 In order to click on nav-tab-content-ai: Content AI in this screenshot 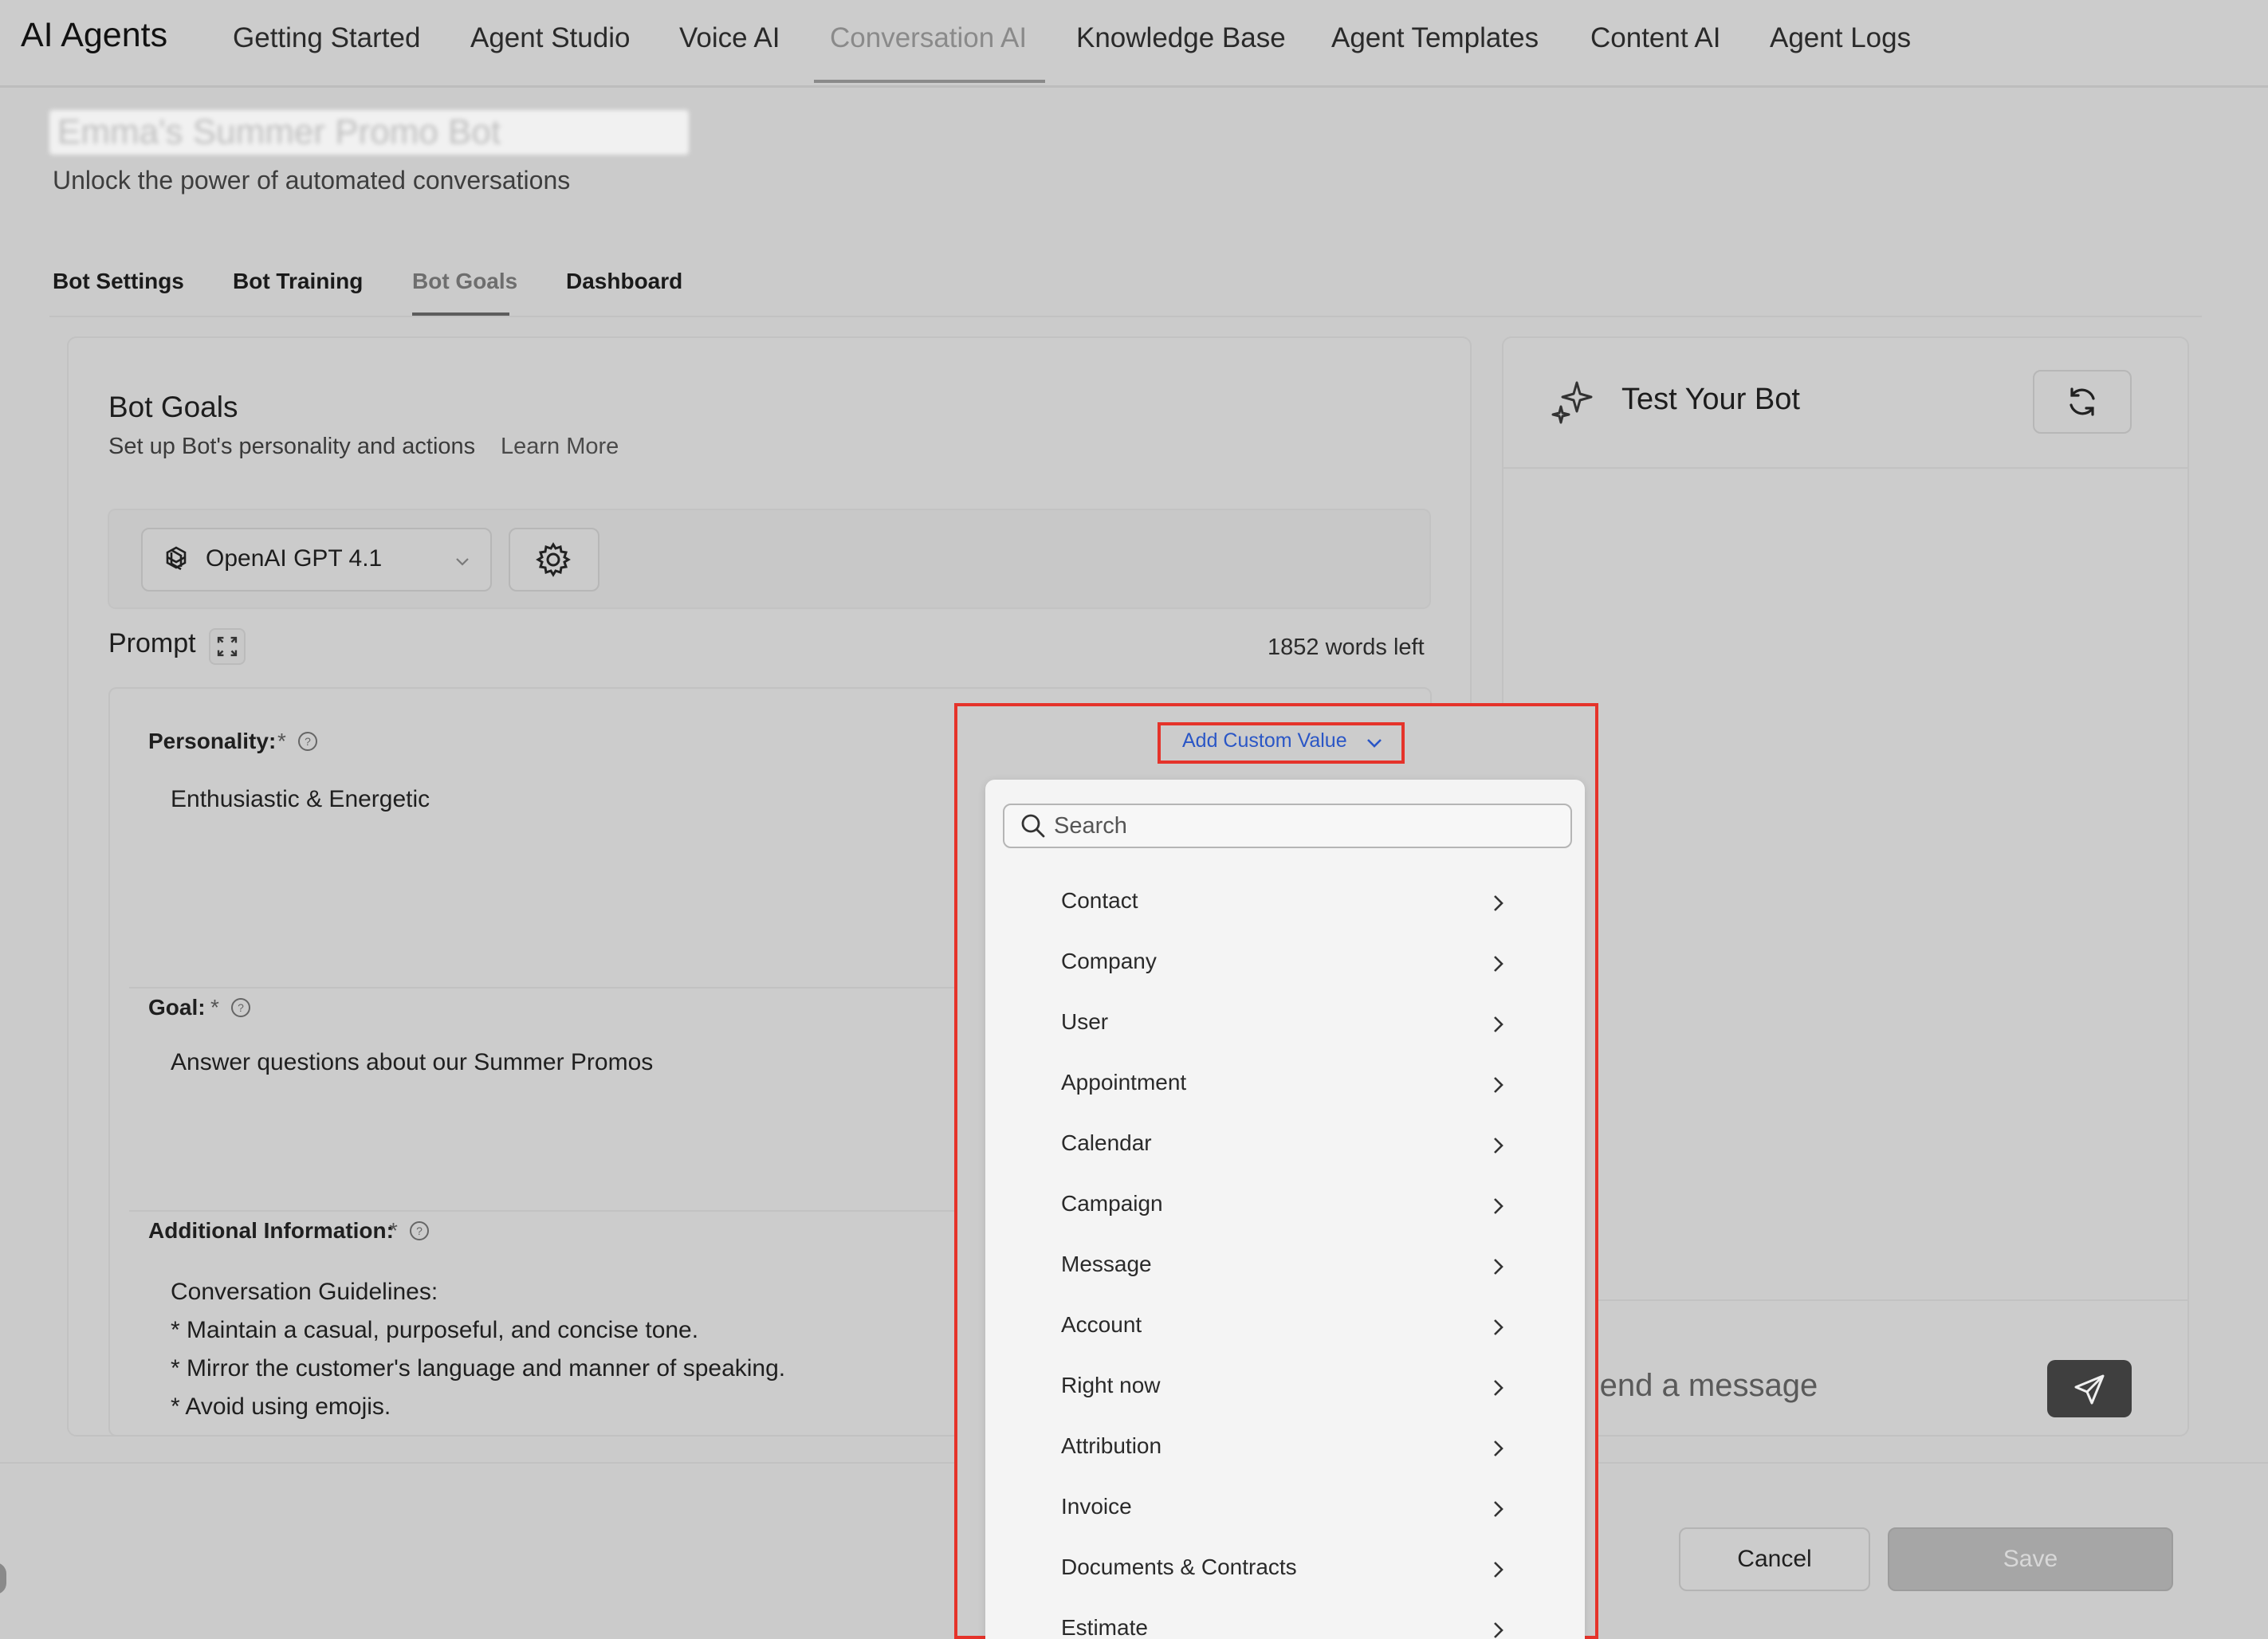, I will do `click(1655, 38)`.